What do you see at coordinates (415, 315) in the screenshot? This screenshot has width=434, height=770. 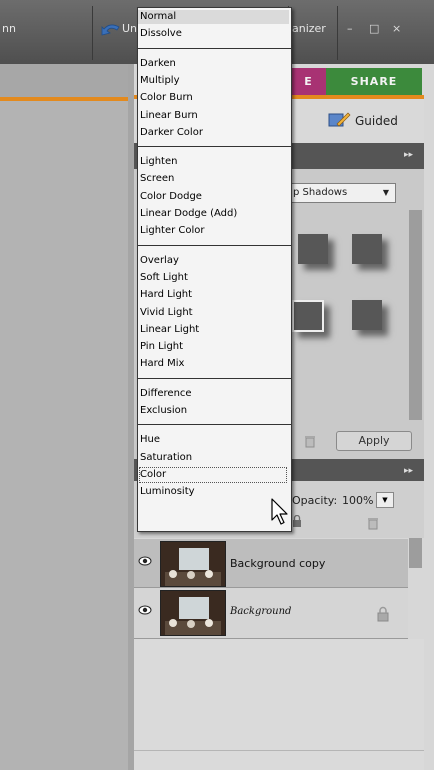 I see `effects-scrollbar` at bounding box center [415, 315].